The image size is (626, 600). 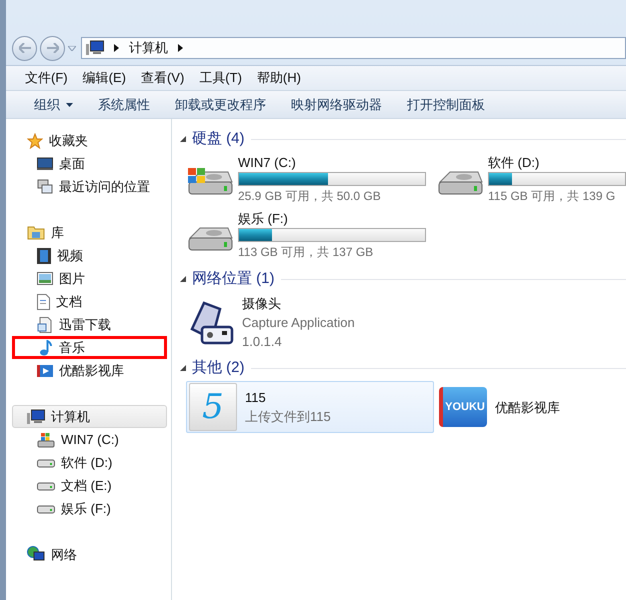 I want to click on star-icon, so click(x=35, y=140).